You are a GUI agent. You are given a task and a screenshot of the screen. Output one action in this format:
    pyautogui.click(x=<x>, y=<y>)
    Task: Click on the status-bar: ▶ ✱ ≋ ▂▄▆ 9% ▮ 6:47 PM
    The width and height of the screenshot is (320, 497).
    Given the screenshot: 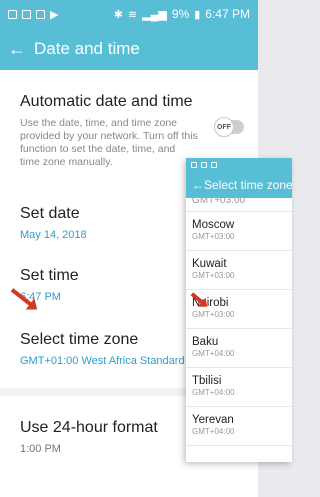 What is the action you would take?
    pyautogui.click(x=129, y=14)
    